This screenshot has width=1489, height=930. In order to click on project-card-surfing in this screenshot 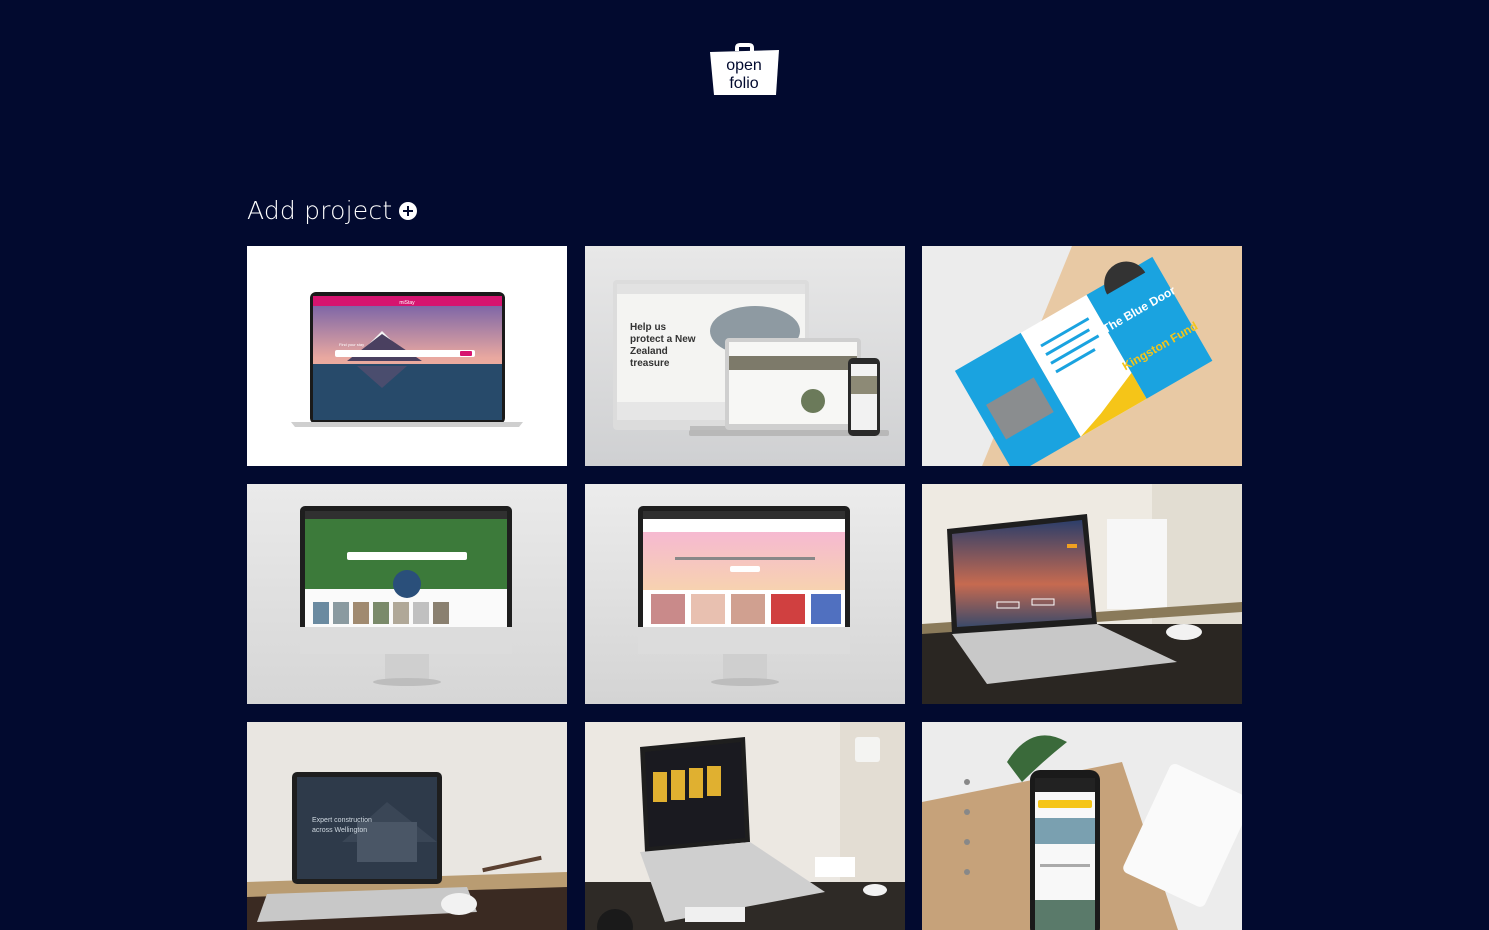, I will do `click(1082, 594)`.